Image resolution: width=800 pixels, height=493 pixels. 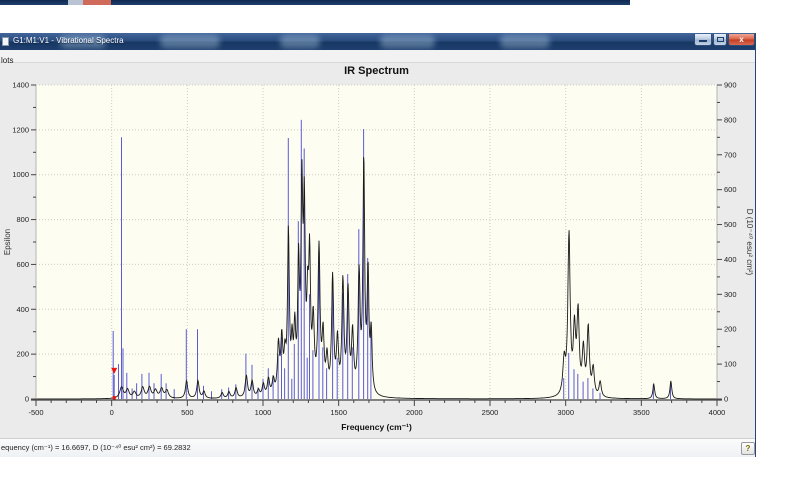 What do you see at coordinates (730, 364) in the screenshot?
I see `svg-text: 100` at bounding box center [730, 364].